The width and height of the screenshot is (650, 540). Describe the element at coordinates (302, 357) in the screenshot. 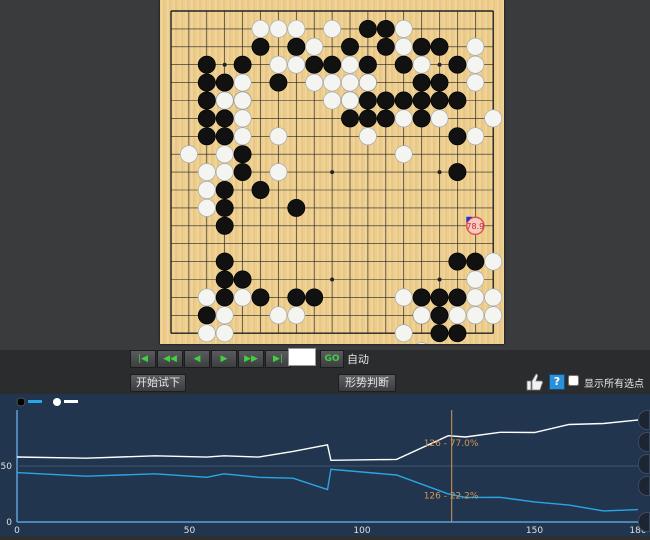

I see `move-number-input` at that location.